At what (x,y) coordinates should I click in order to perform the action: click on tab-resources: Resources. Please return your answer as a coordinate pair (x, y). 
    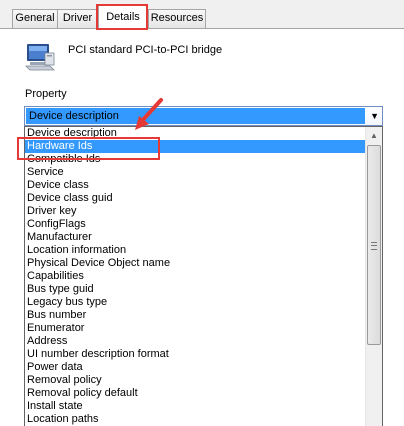
    Looking at the image, I should click on (177, 18).